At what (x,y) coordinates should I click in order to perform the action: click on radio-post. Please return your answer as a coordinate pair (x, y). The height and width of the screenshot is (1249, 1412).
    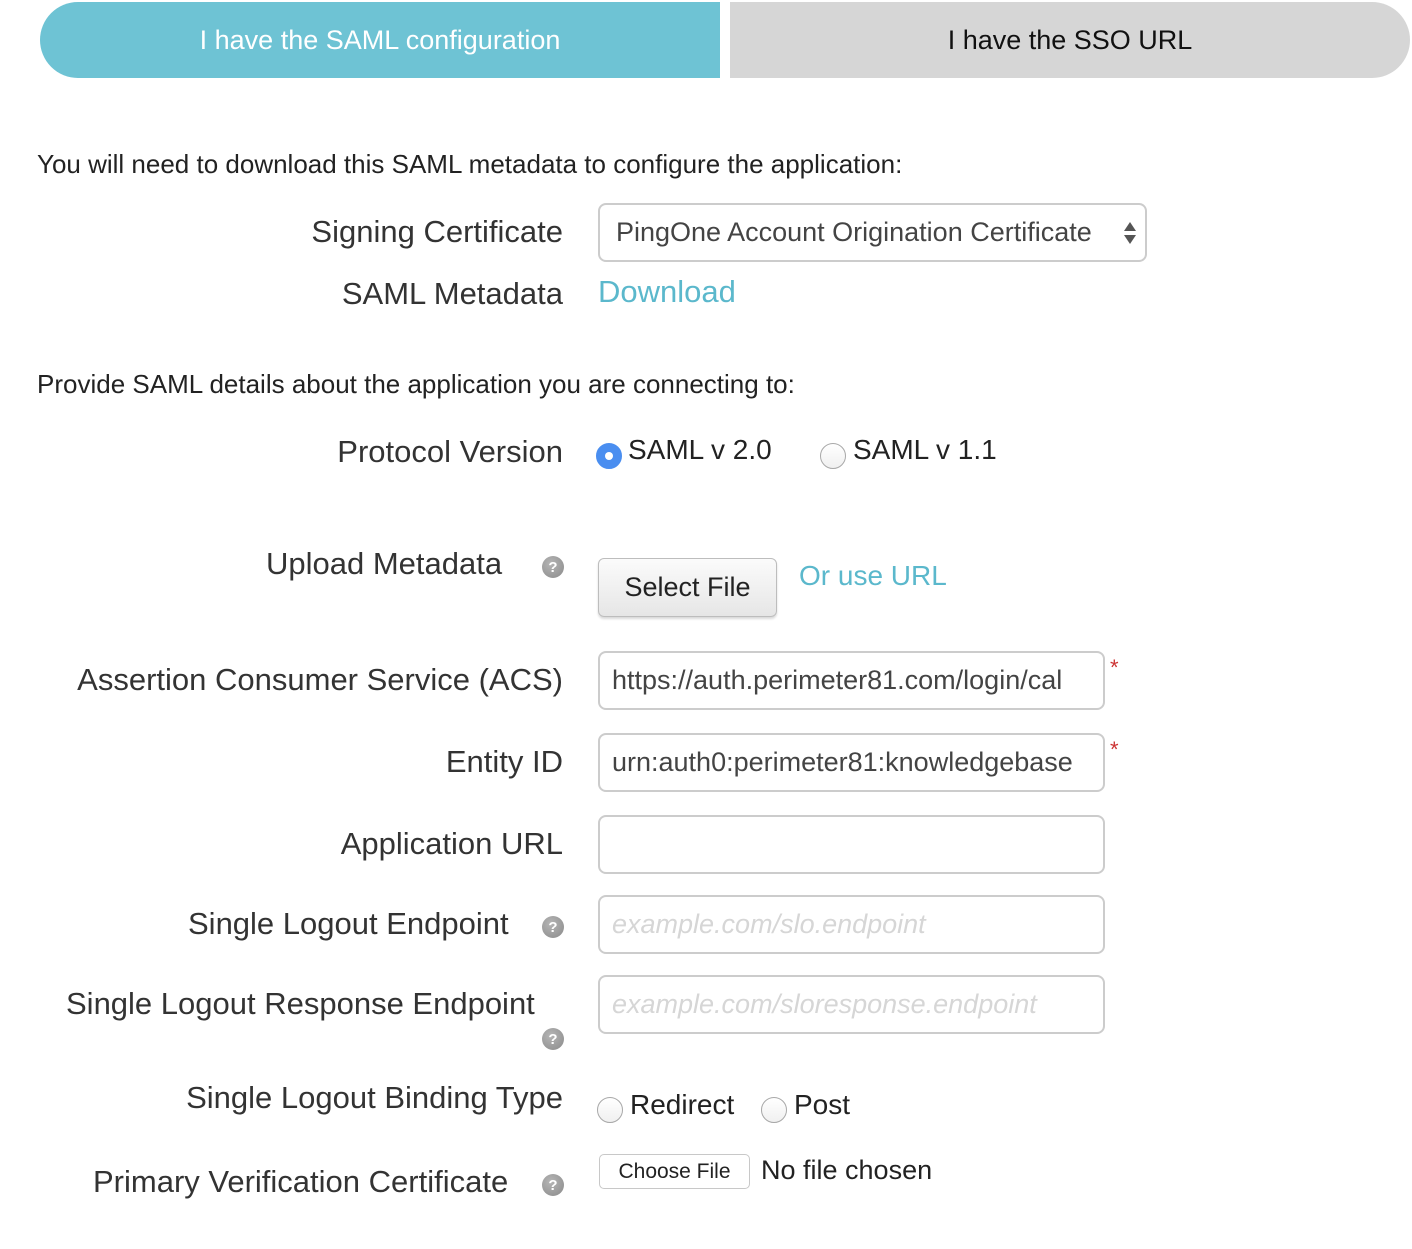
    Looking at the image, I should click on (774, 1110).